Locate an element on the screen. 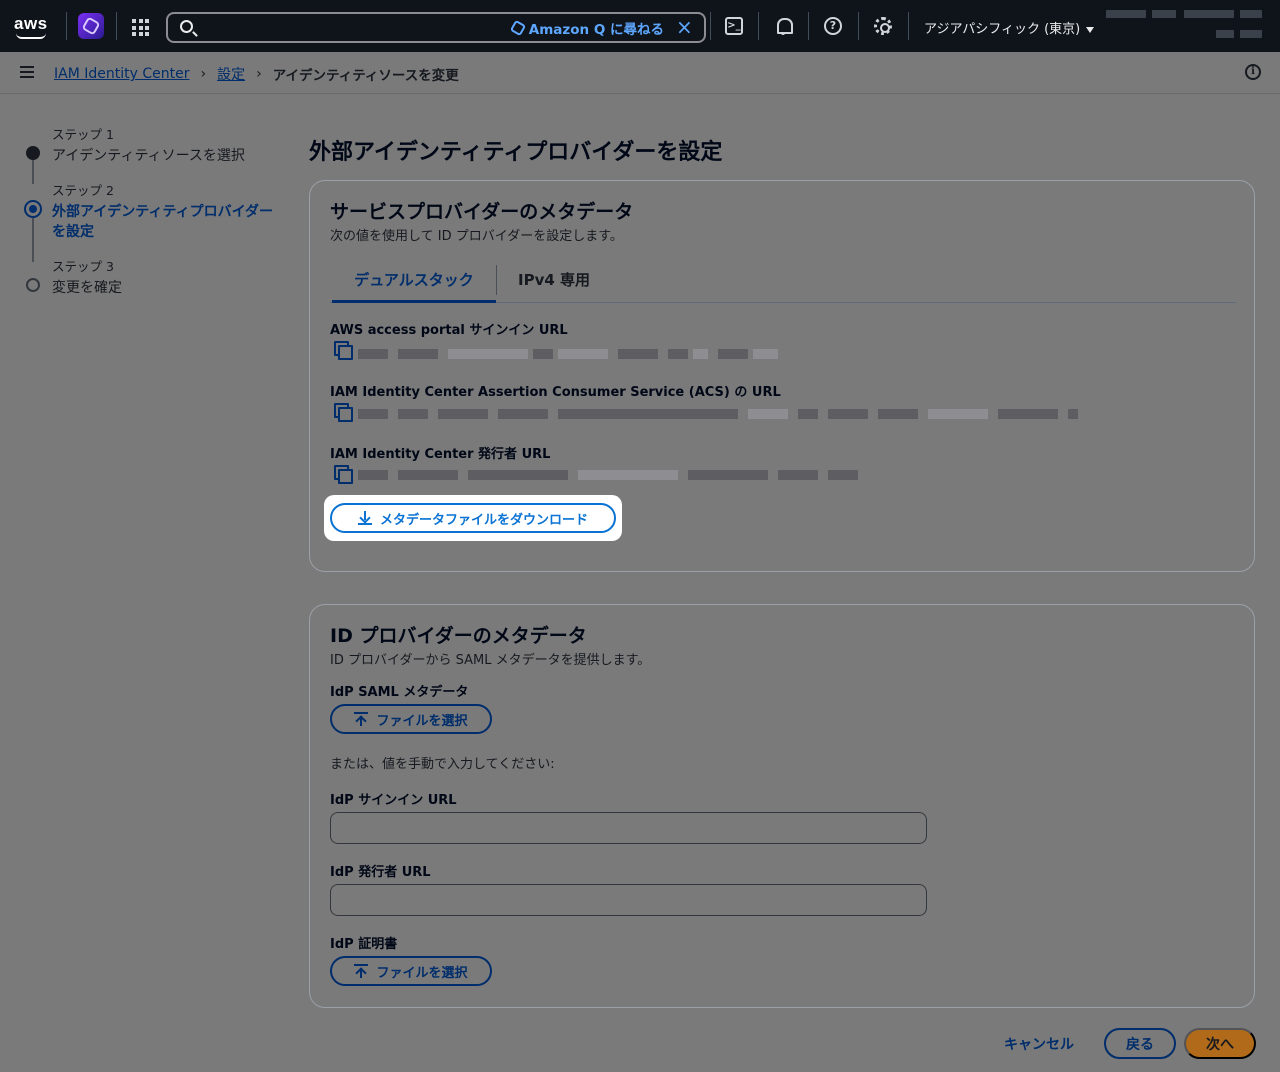 The image size is (1280, 1072). amazon-q-icon is located at coordinates (91, 26).